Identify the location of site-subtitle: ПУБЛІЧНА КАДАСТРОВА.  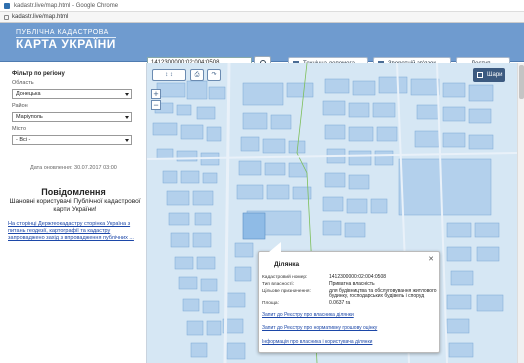
(62, 32).